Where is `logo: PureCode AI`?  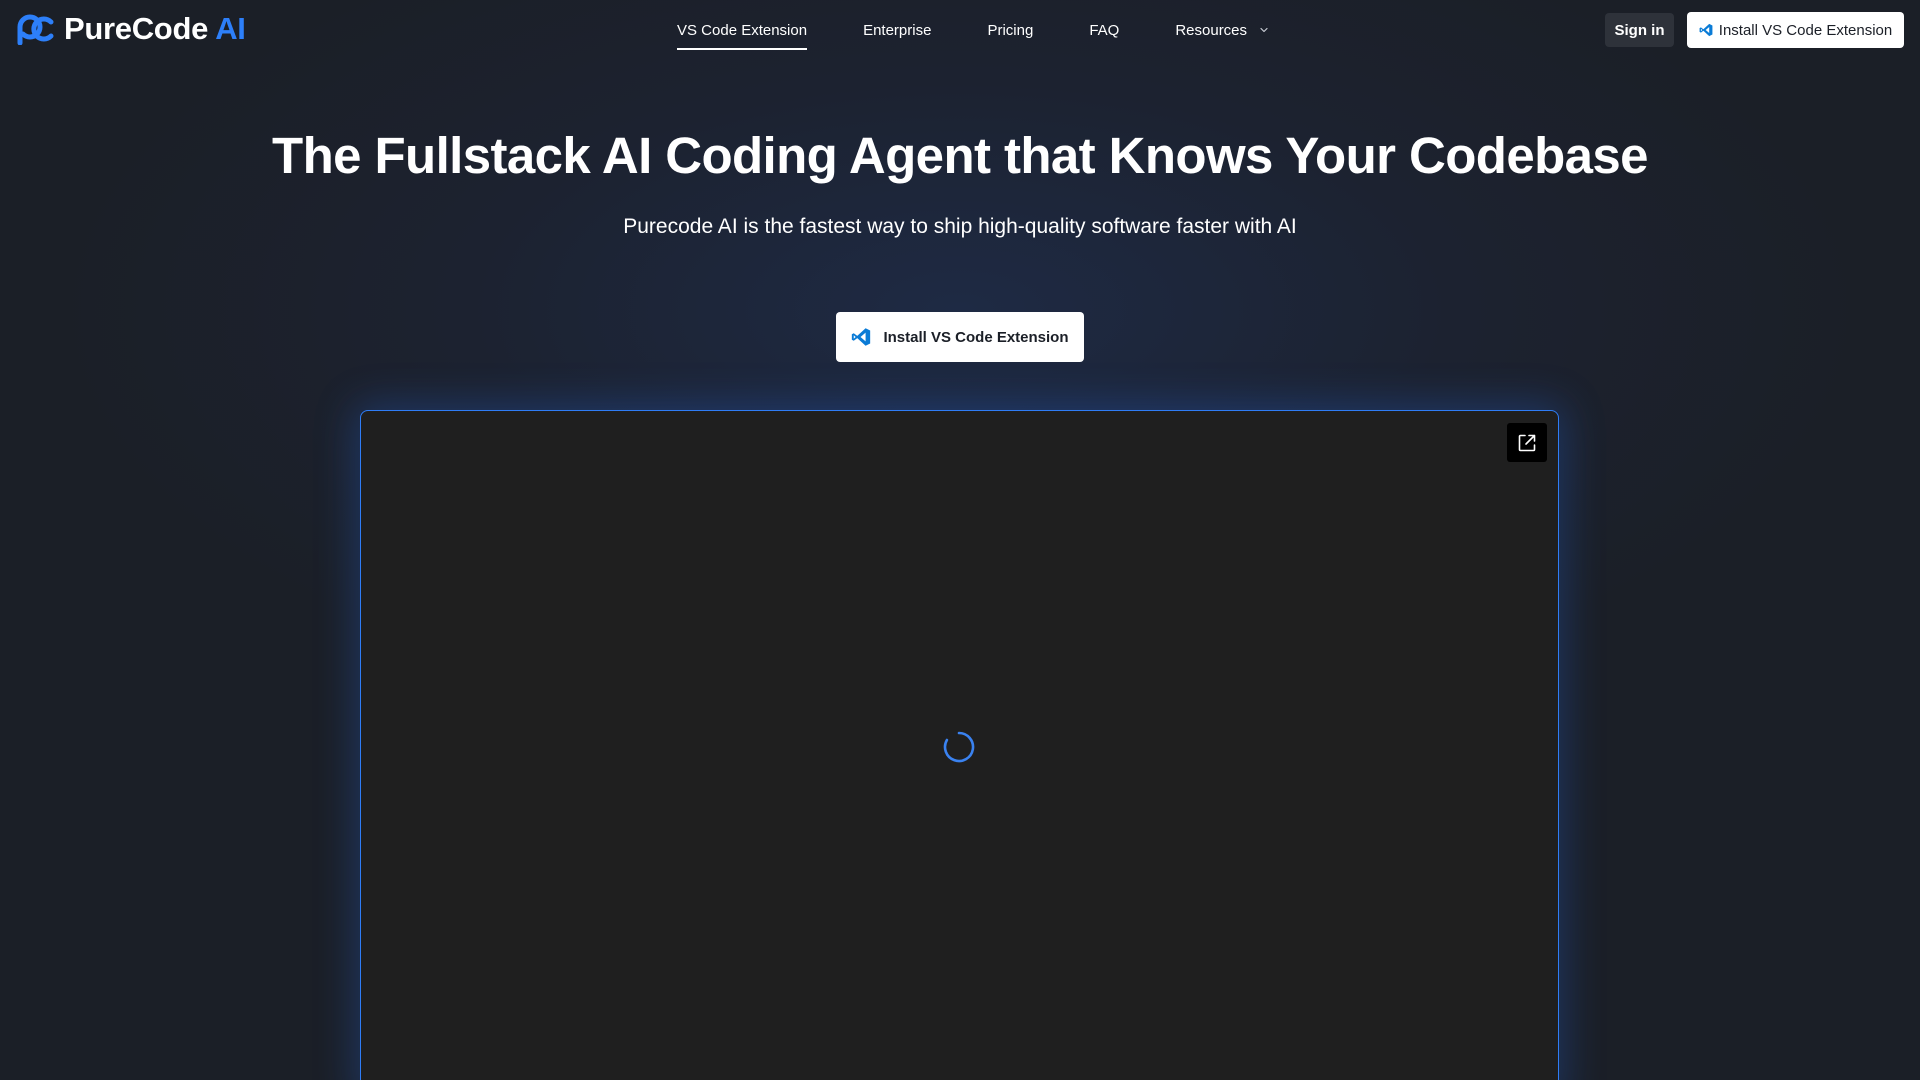 logo: PureCode AI is located at coordinates (131, 29).